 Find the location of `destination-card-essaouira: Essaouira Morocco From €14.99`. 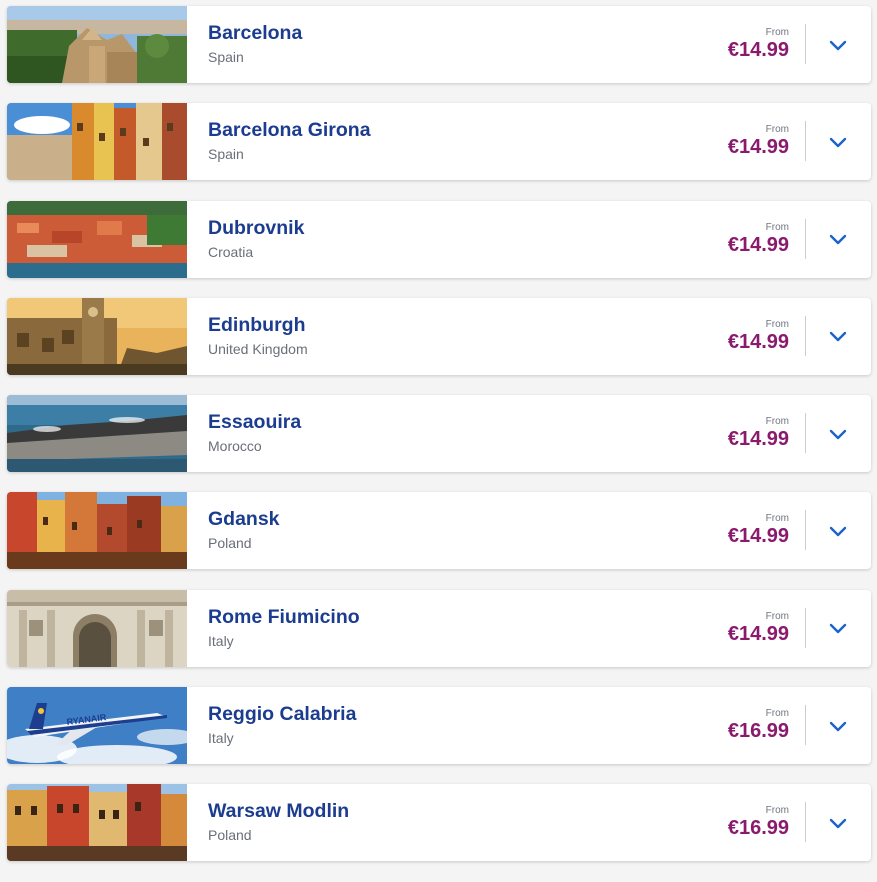

destination-card-essaouira: Essaouira Morocco From €14.99 is located at coordinates (439, 434).